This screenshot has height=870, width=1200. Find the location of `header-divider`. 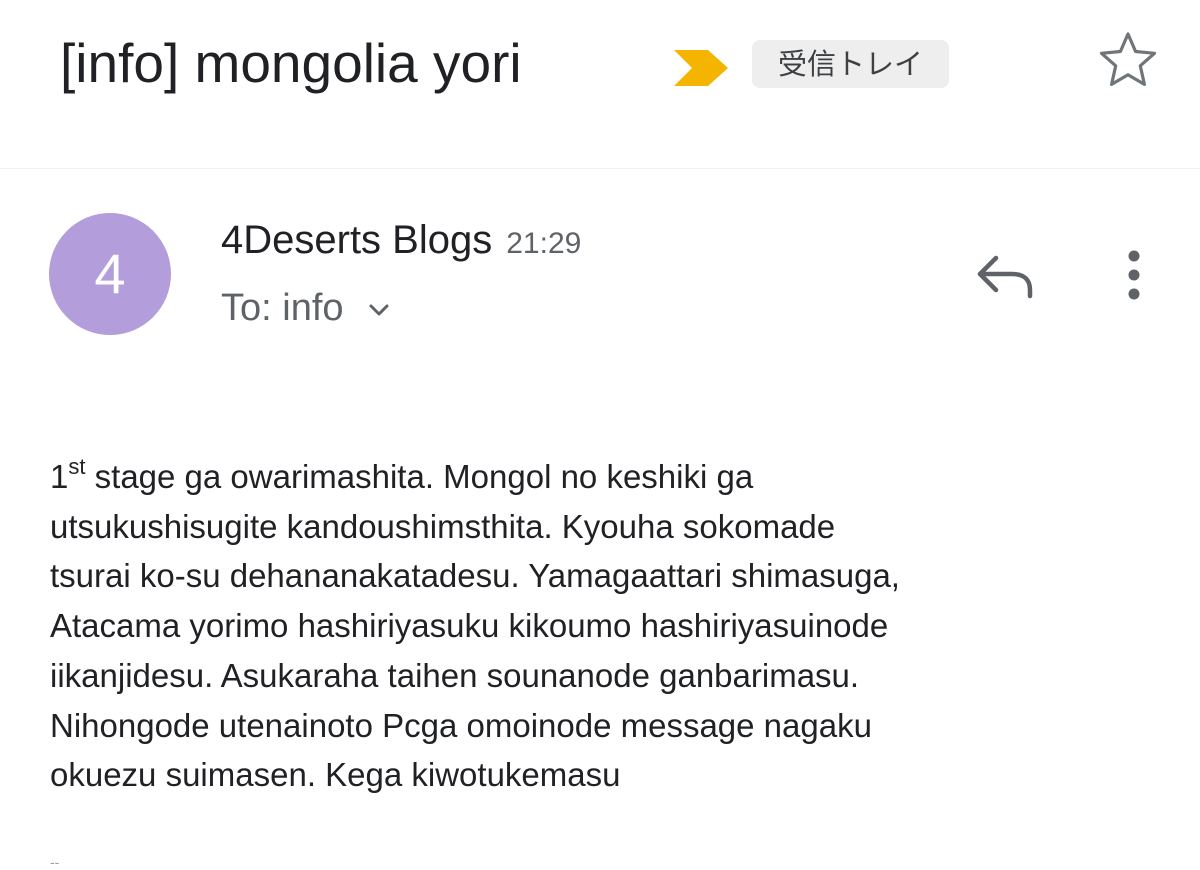

header-divider is located at coordinates (600, 168).